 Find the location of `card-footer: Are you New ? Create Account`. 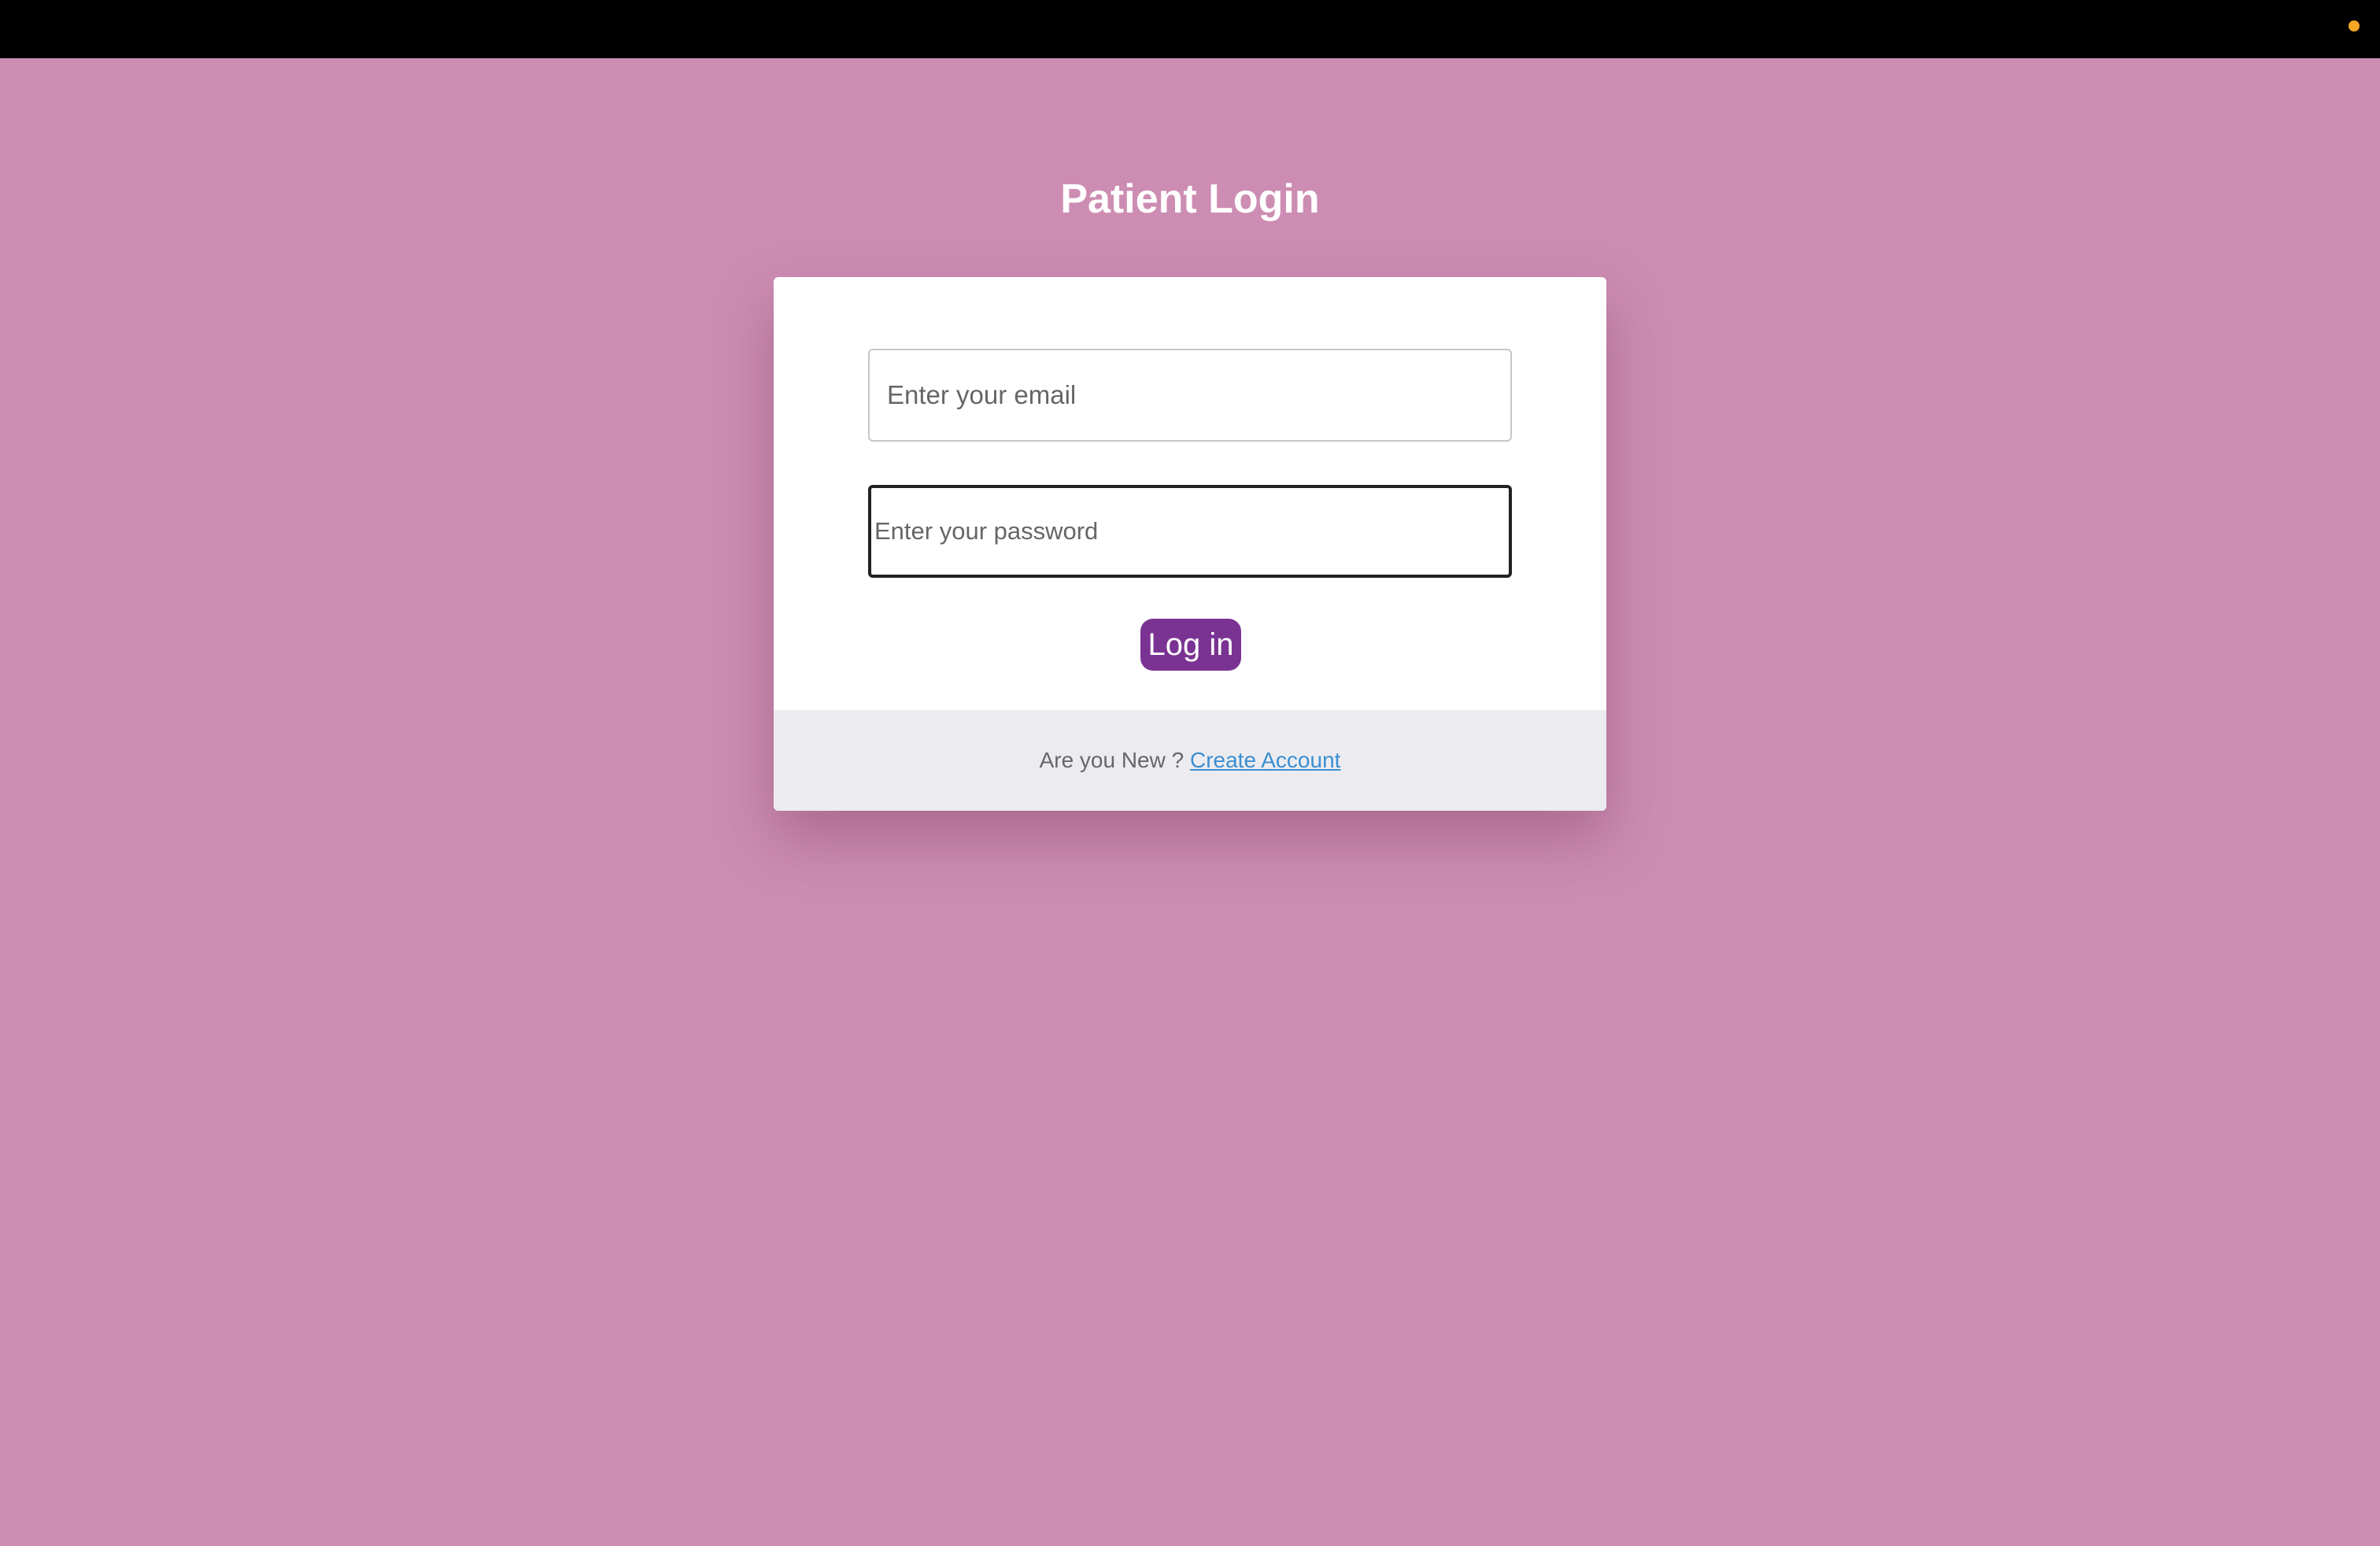

card-footer: Are you New ? Create Account is located at coordinates (1190, 760).